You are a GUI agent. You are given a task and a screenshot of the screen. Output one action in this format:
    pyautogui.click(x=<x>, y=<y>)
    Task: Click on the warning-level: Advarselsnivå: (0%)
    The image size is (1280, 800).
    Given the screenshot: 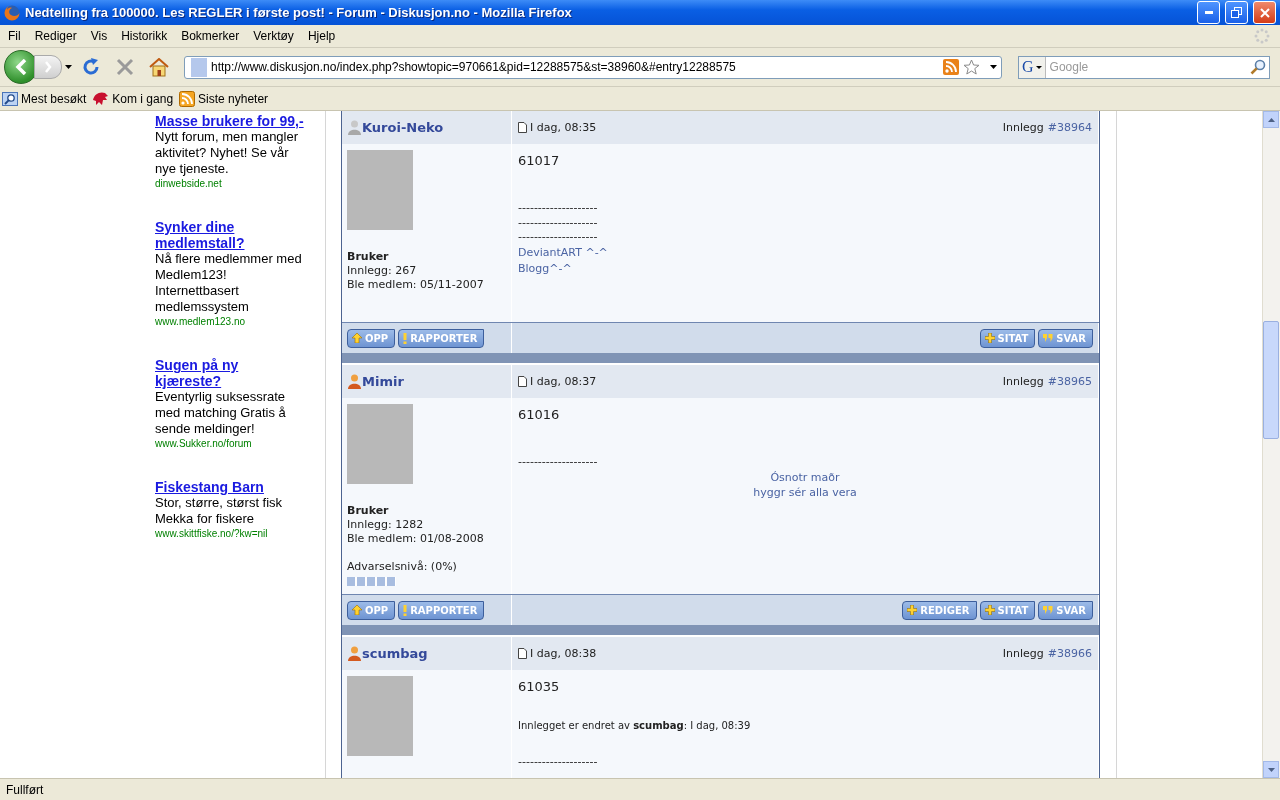 What is the action you would take?
    pyautogui.click(x=402, y=567)
    